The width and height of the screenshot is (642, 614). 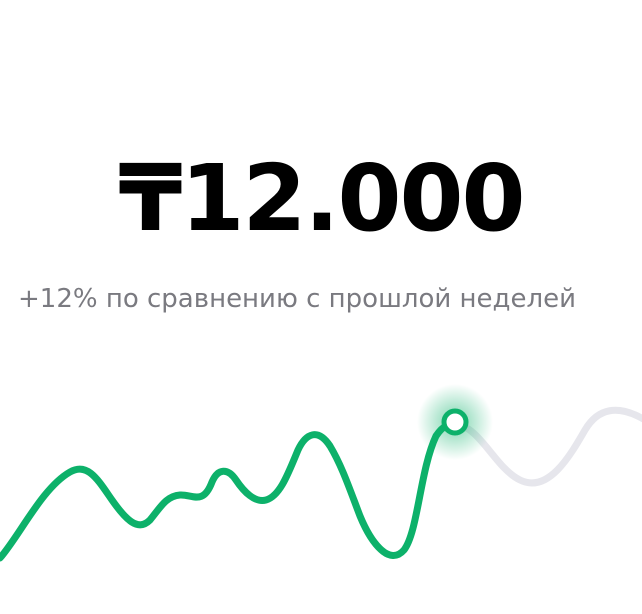 What do you see at coordinates (297, 299) in the screenshot?
I see `weekly-comparison-text: +12% по сравнению с прошлой неделей` at bounding box center [297, 299].